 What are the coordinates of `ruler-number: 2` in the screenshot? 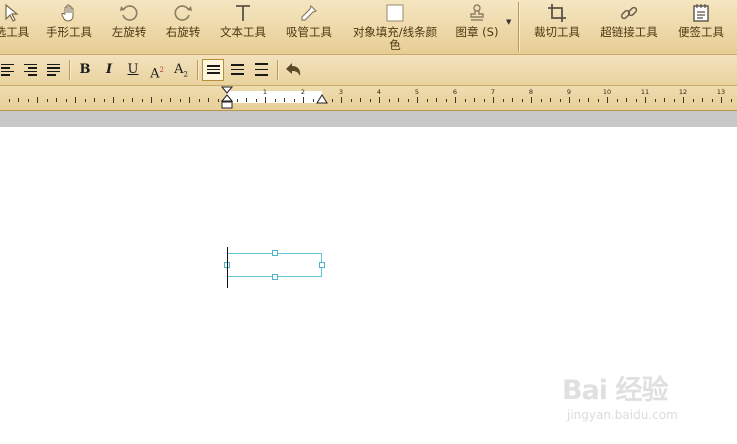 It's located at (303, 92).